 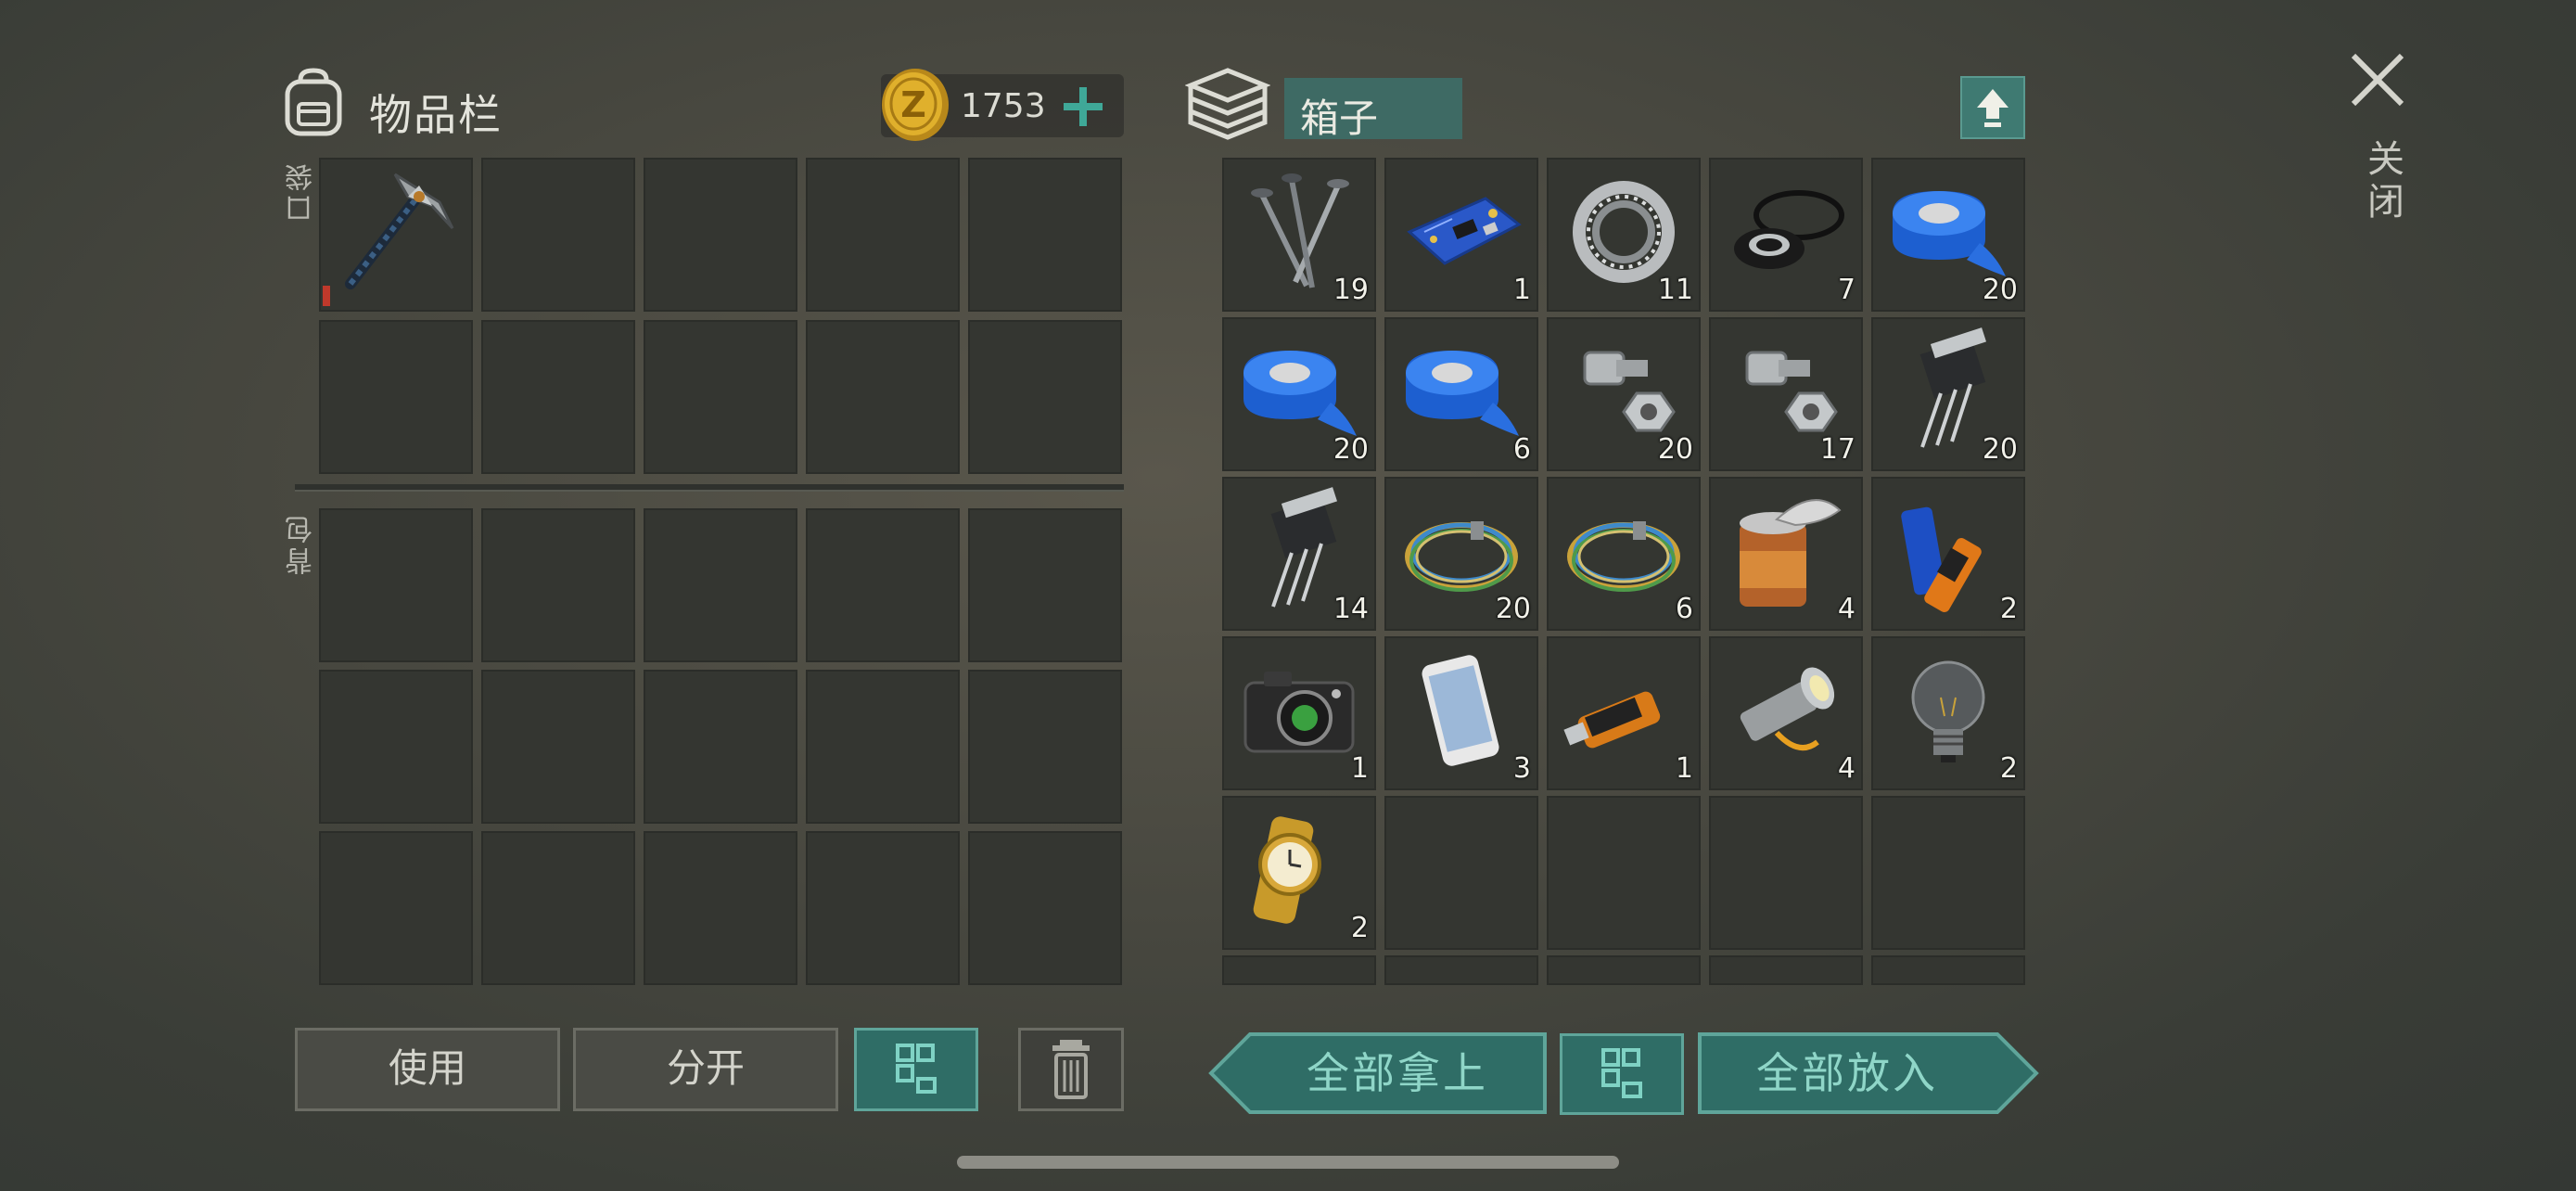 What do you see at coordinates (1004, 106) in the screenshot?
I see `currency-amount: 1753` at bounding box center [1004, 106].